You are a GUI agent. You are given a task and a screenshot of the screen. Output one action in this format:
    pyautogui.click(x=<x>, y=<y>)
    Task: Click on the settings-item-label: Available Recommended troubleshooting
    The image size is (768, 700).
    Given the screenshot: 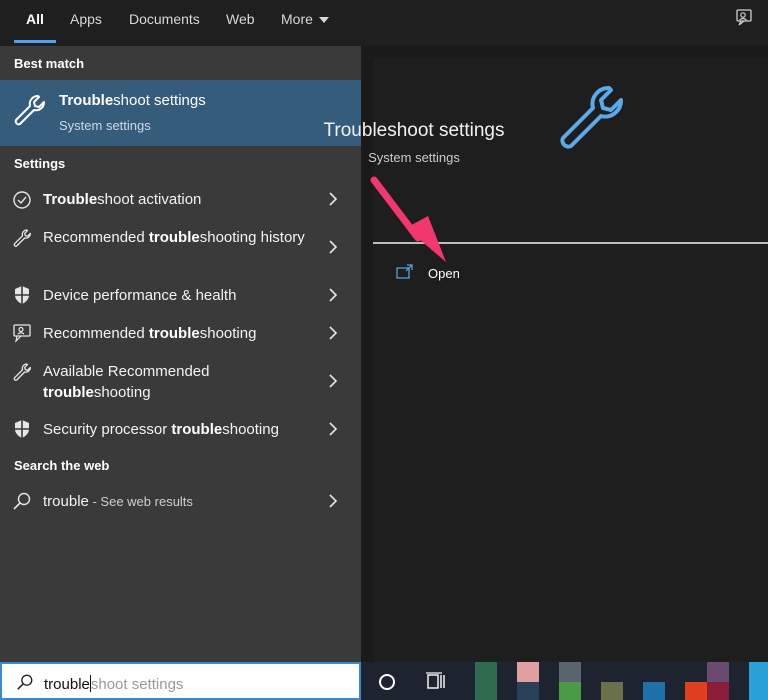 What is the action you would take?
    pyautogui.click(x=126, y=382)
    